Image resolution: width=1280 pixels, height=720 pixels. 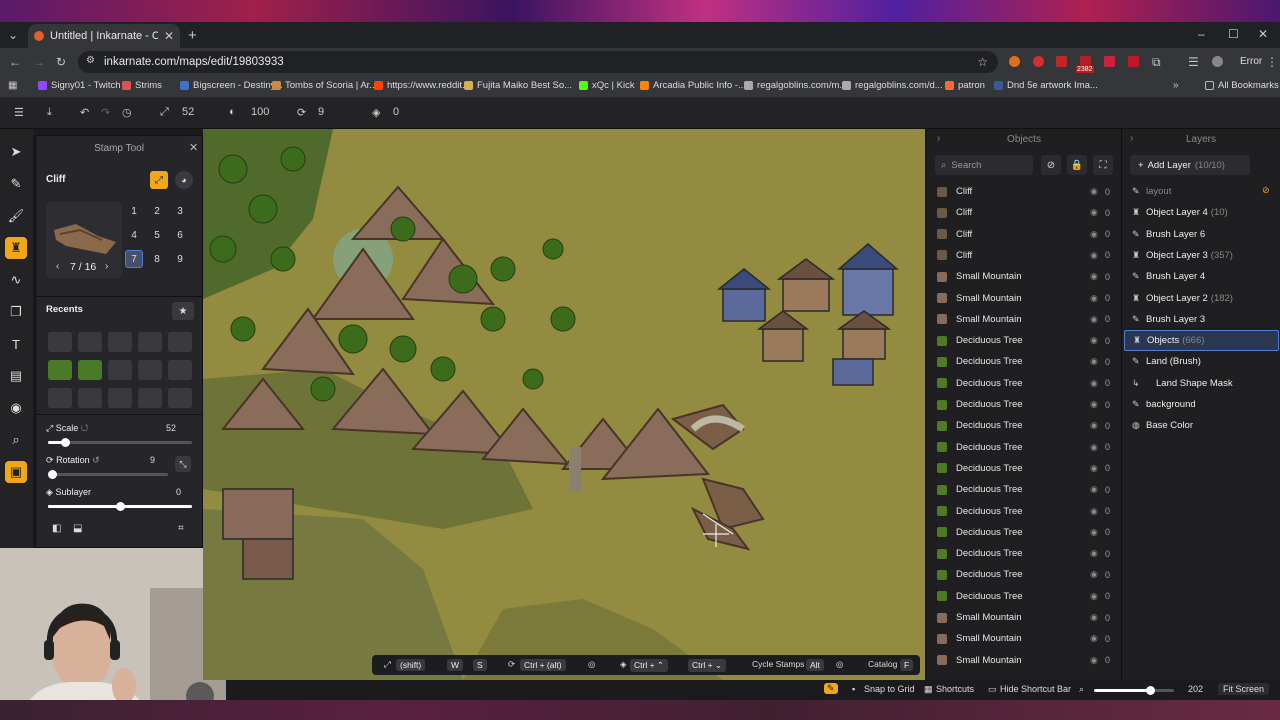 What do you see at coordinates (1103, 165) in the screenshot?
I see `select-all-icon: ⛶` at bounding box center [1103, 165].